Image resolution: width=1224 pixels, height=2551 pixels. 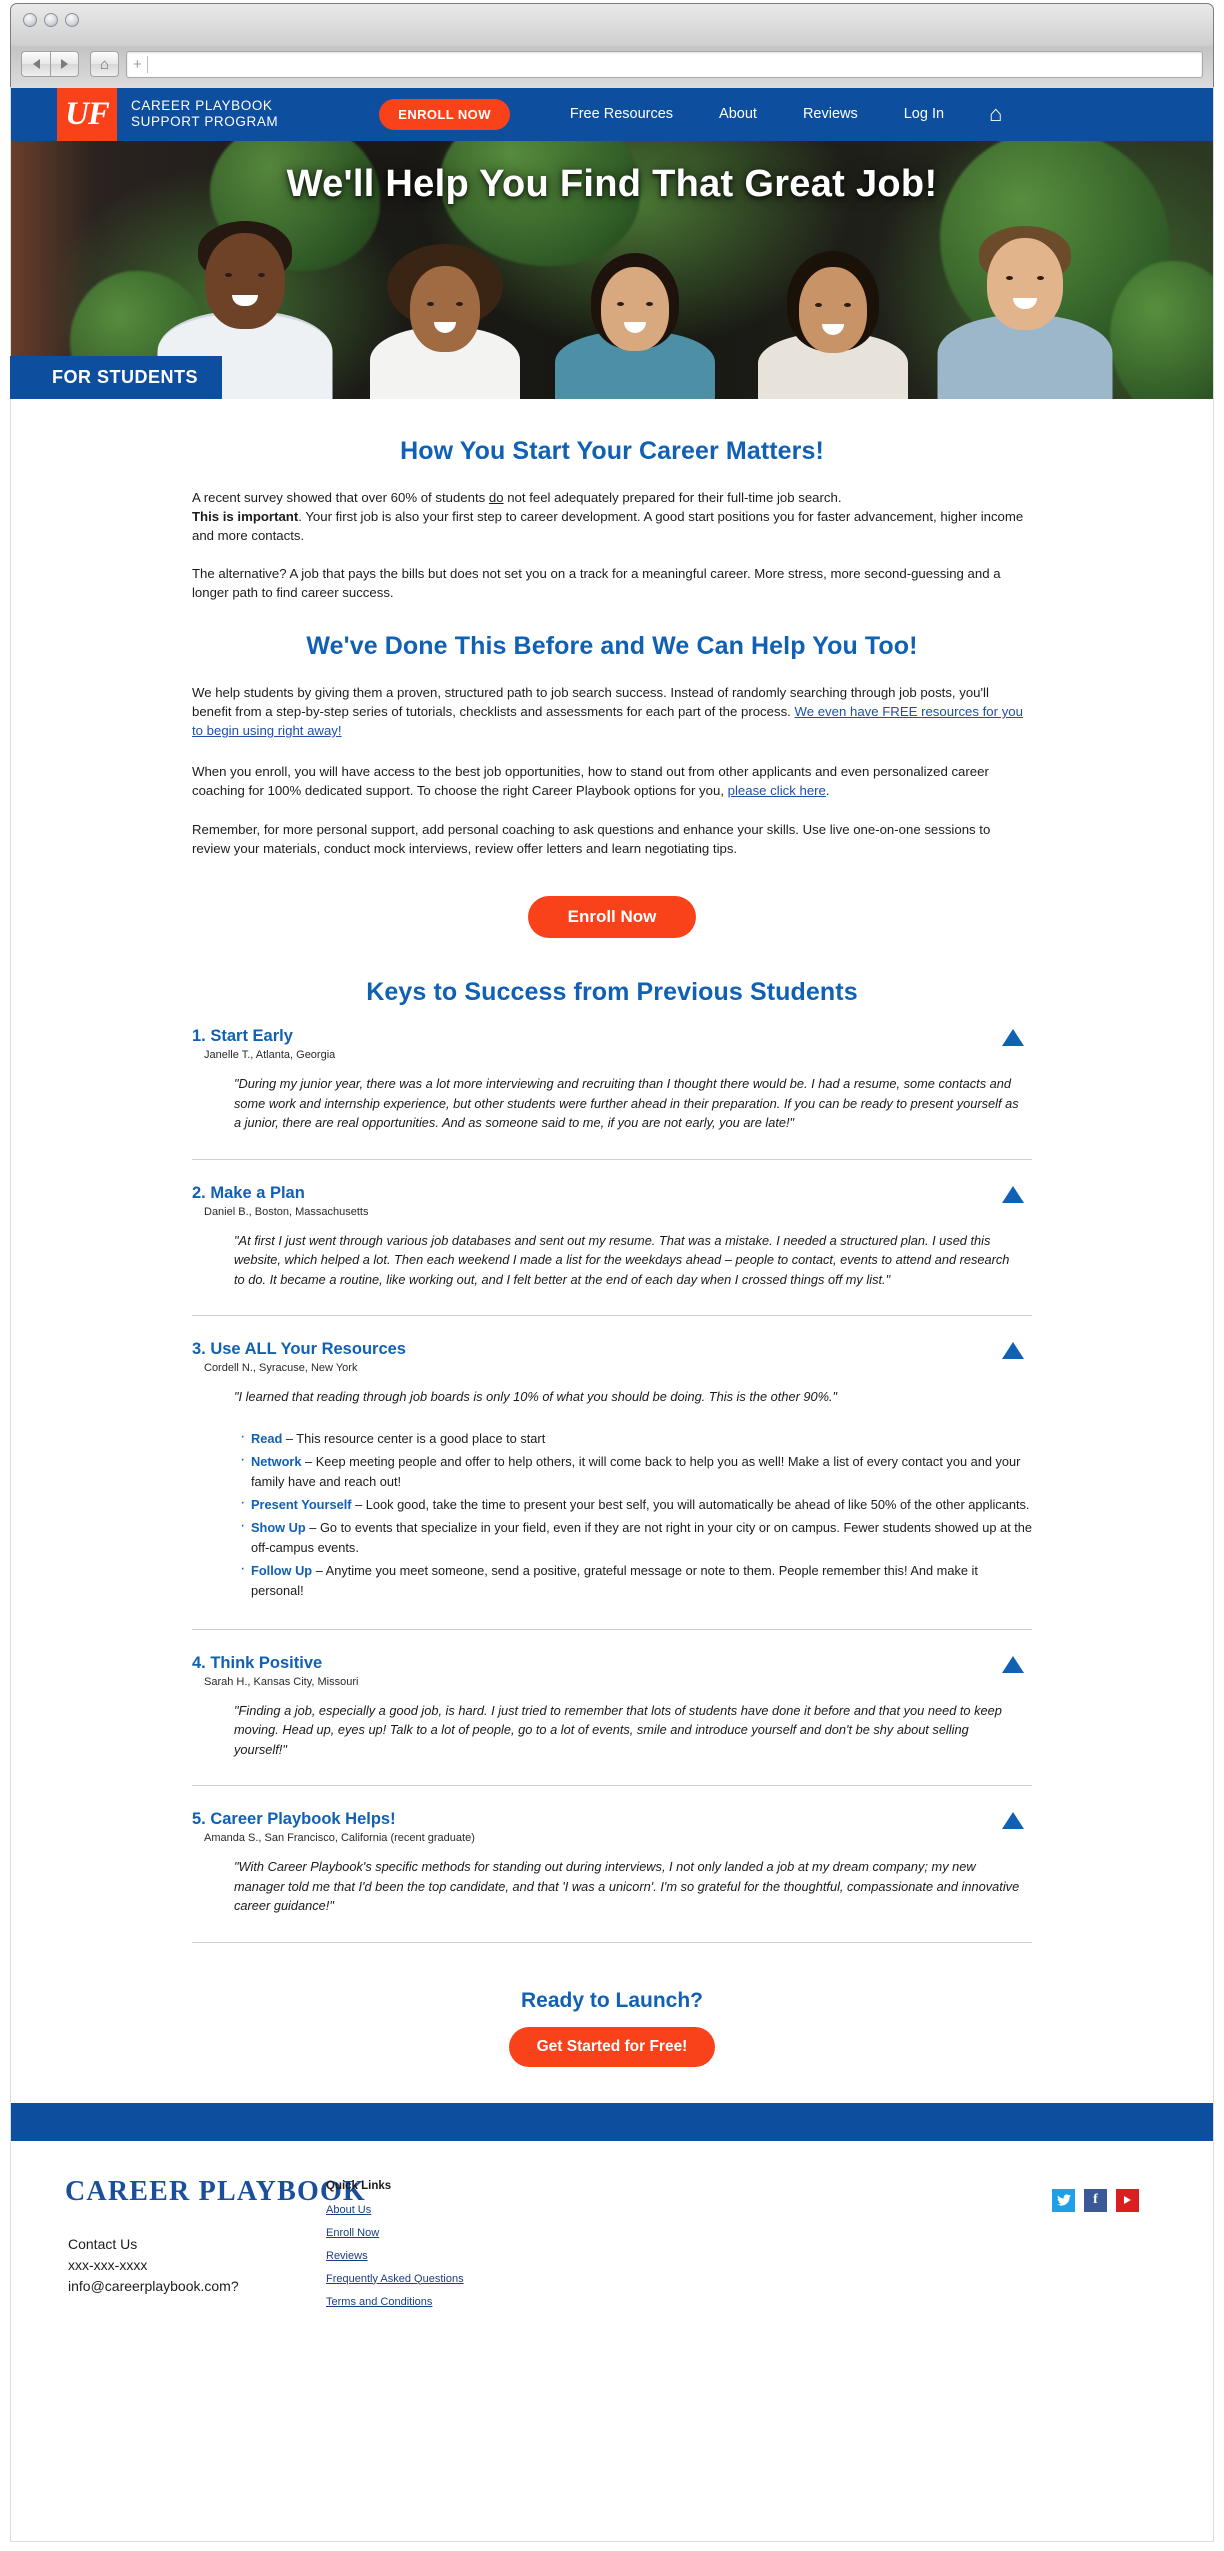 I want to click on main-nav: Free Resources About Reviews Log In, so click(x=757, y=114).